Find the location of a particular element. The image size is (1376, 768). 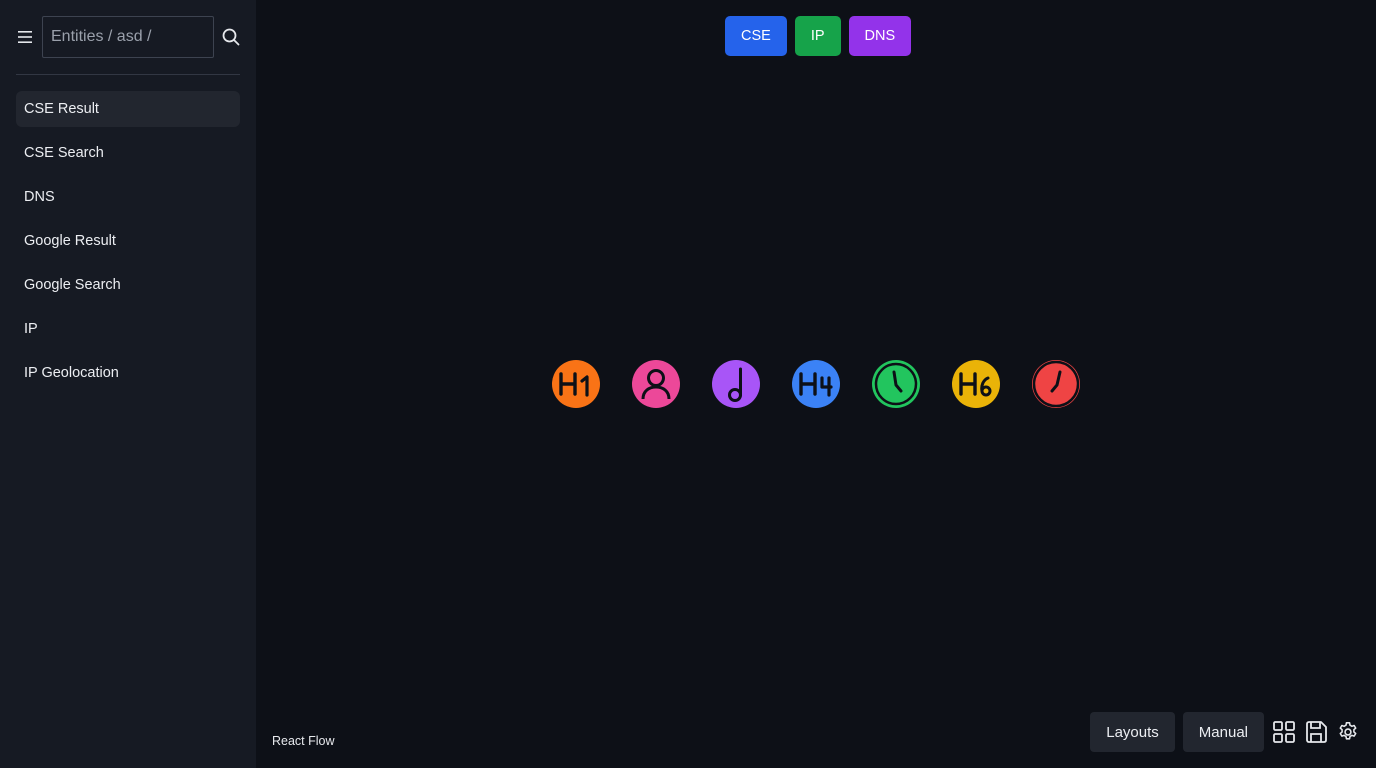

entities-search-input is located at coordinates (128, 37).